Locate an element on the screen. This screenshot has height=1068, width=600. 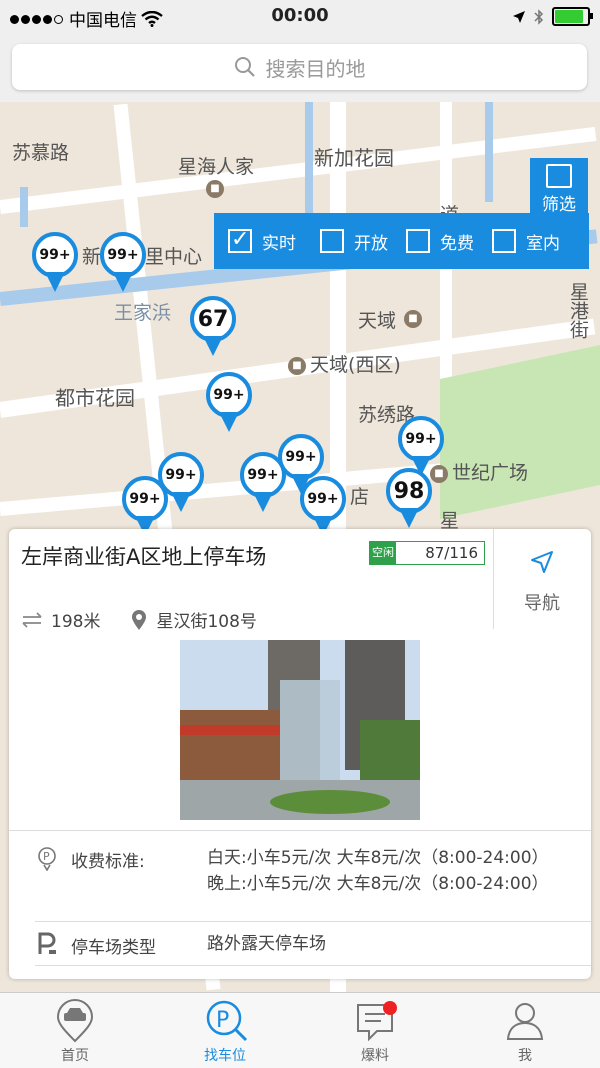
status-tag: 空闲 is located at coordinates (383, 553).